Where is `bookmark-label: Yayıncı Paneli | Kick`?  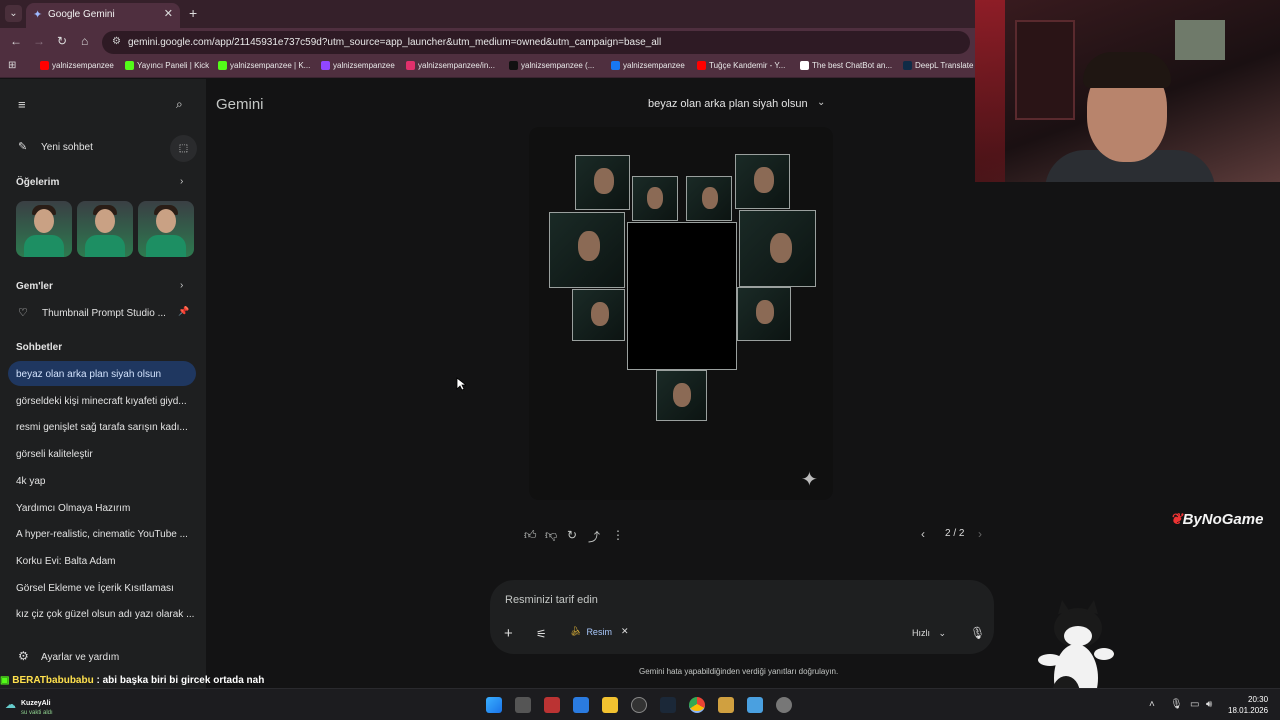 bookmark-label: Yayıncı Paneli | Kick is located at coordinates (173, 65).